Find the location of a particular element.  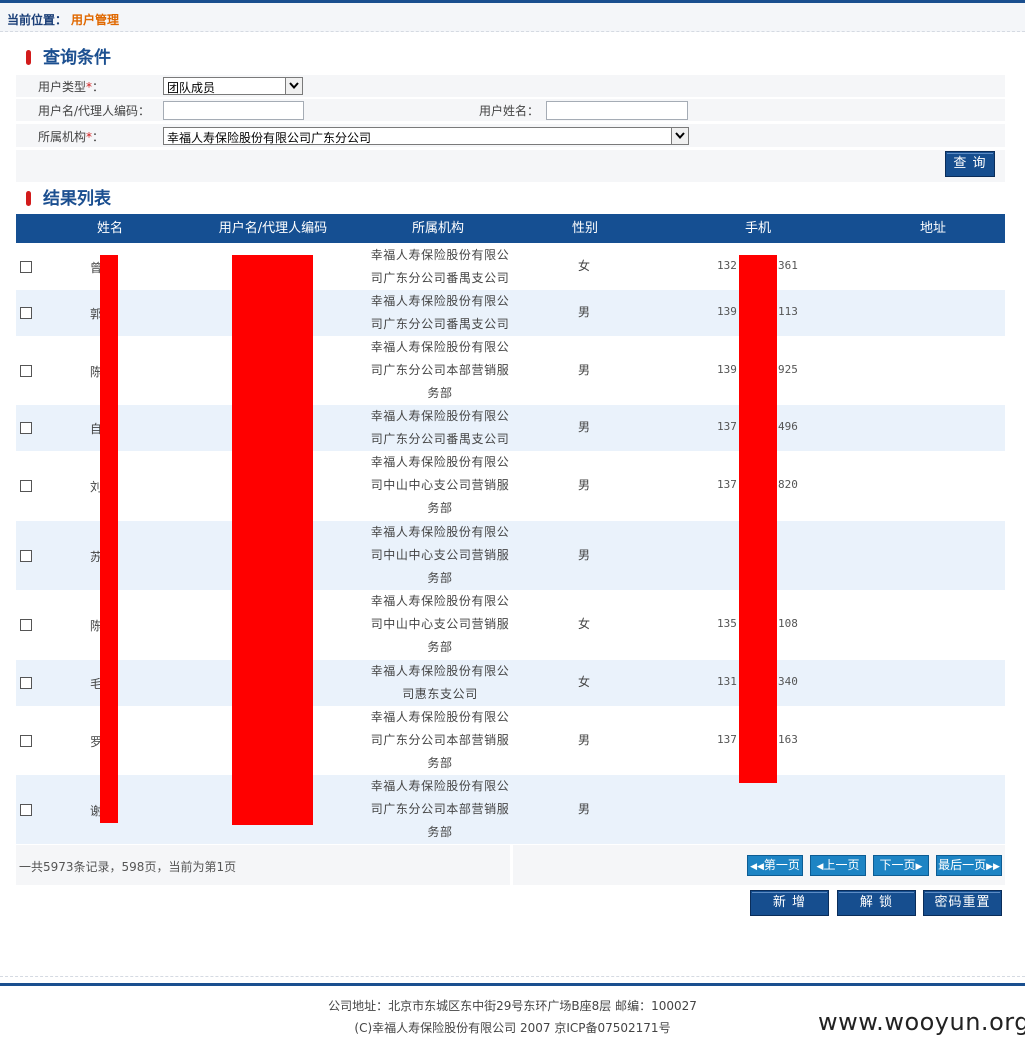

prev-page-button: ◀上一页 is located at coordinates (838, 865).